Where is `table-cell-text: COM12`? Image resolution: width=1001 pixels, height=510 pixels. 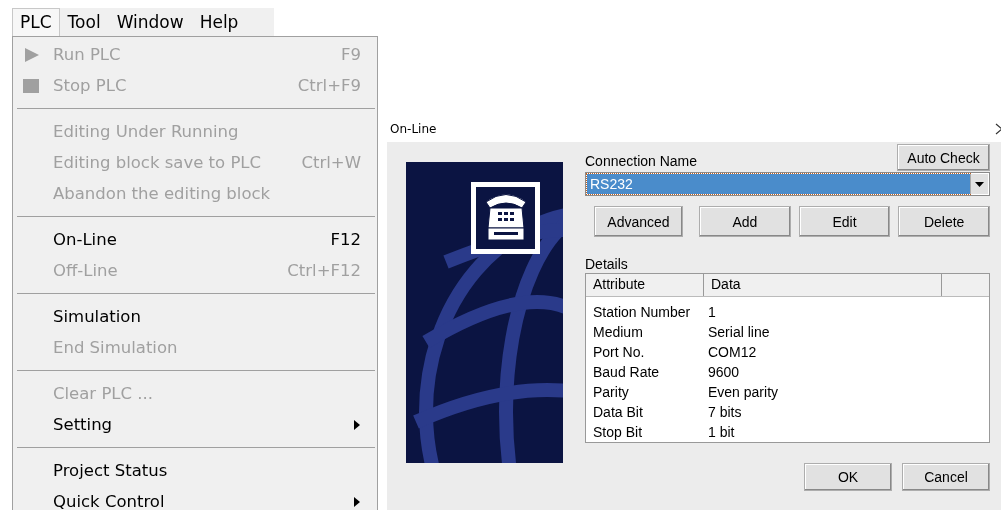 table-cell-text: COM12 is located at coordinates (732, 352).